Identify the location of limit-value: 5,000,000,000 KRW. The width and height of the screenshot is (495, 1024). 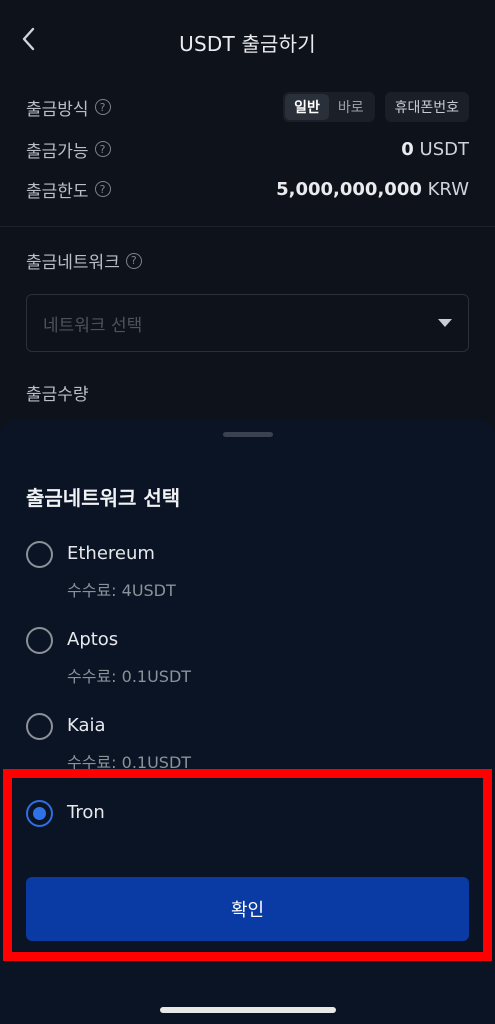
(372, 189).